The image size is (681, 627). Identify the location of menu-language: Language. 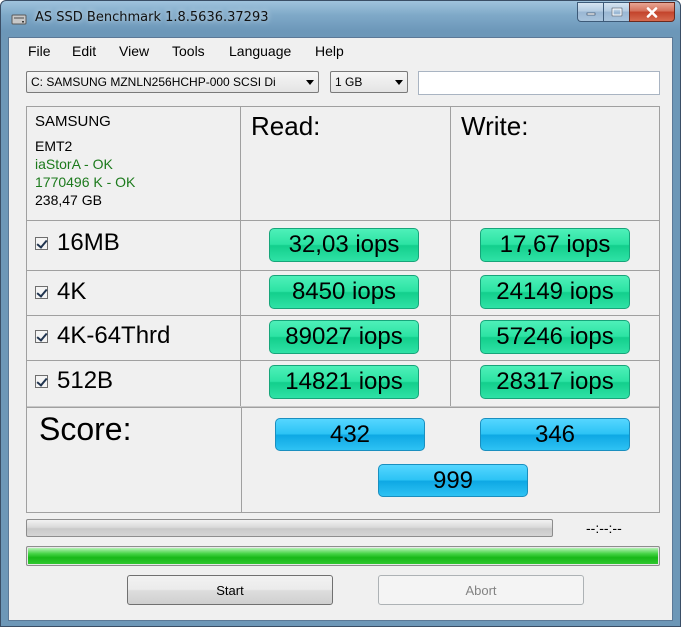
(260, 51).